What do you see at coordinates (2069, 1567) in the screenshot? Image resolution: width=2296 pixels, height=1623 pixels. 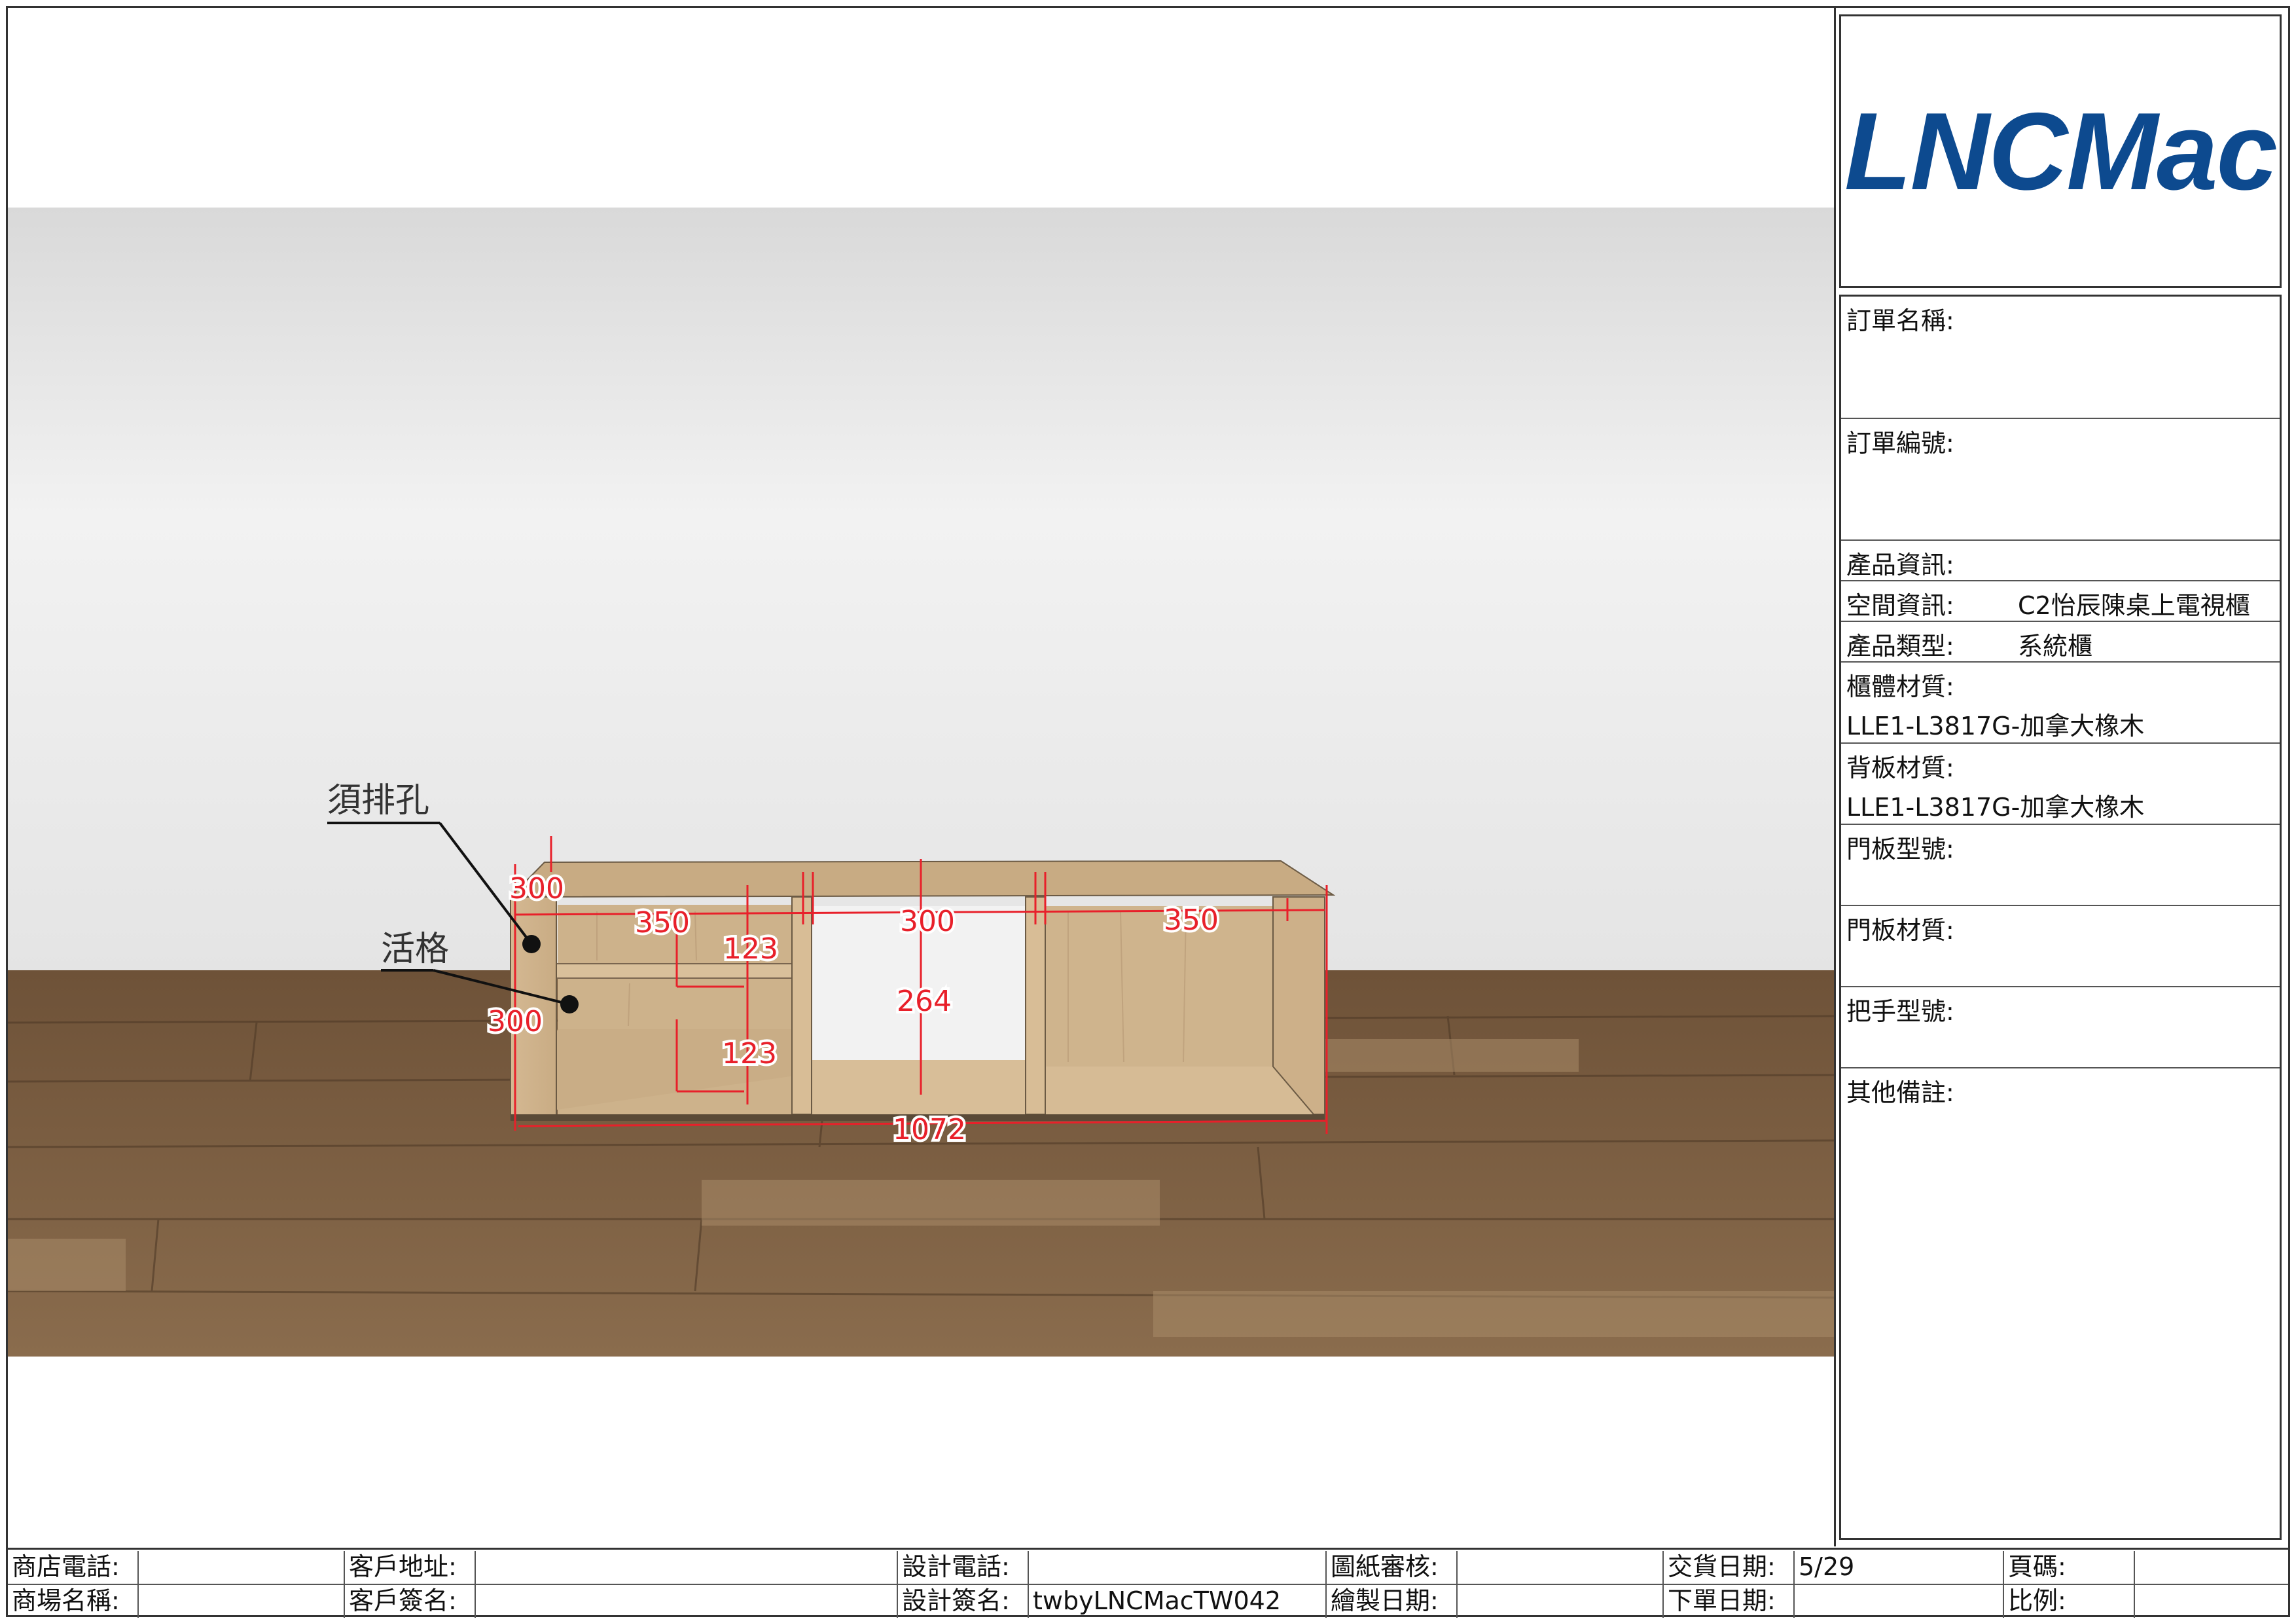 I see `page-label: 頁碼:` at bounding box center [2069, 1567].